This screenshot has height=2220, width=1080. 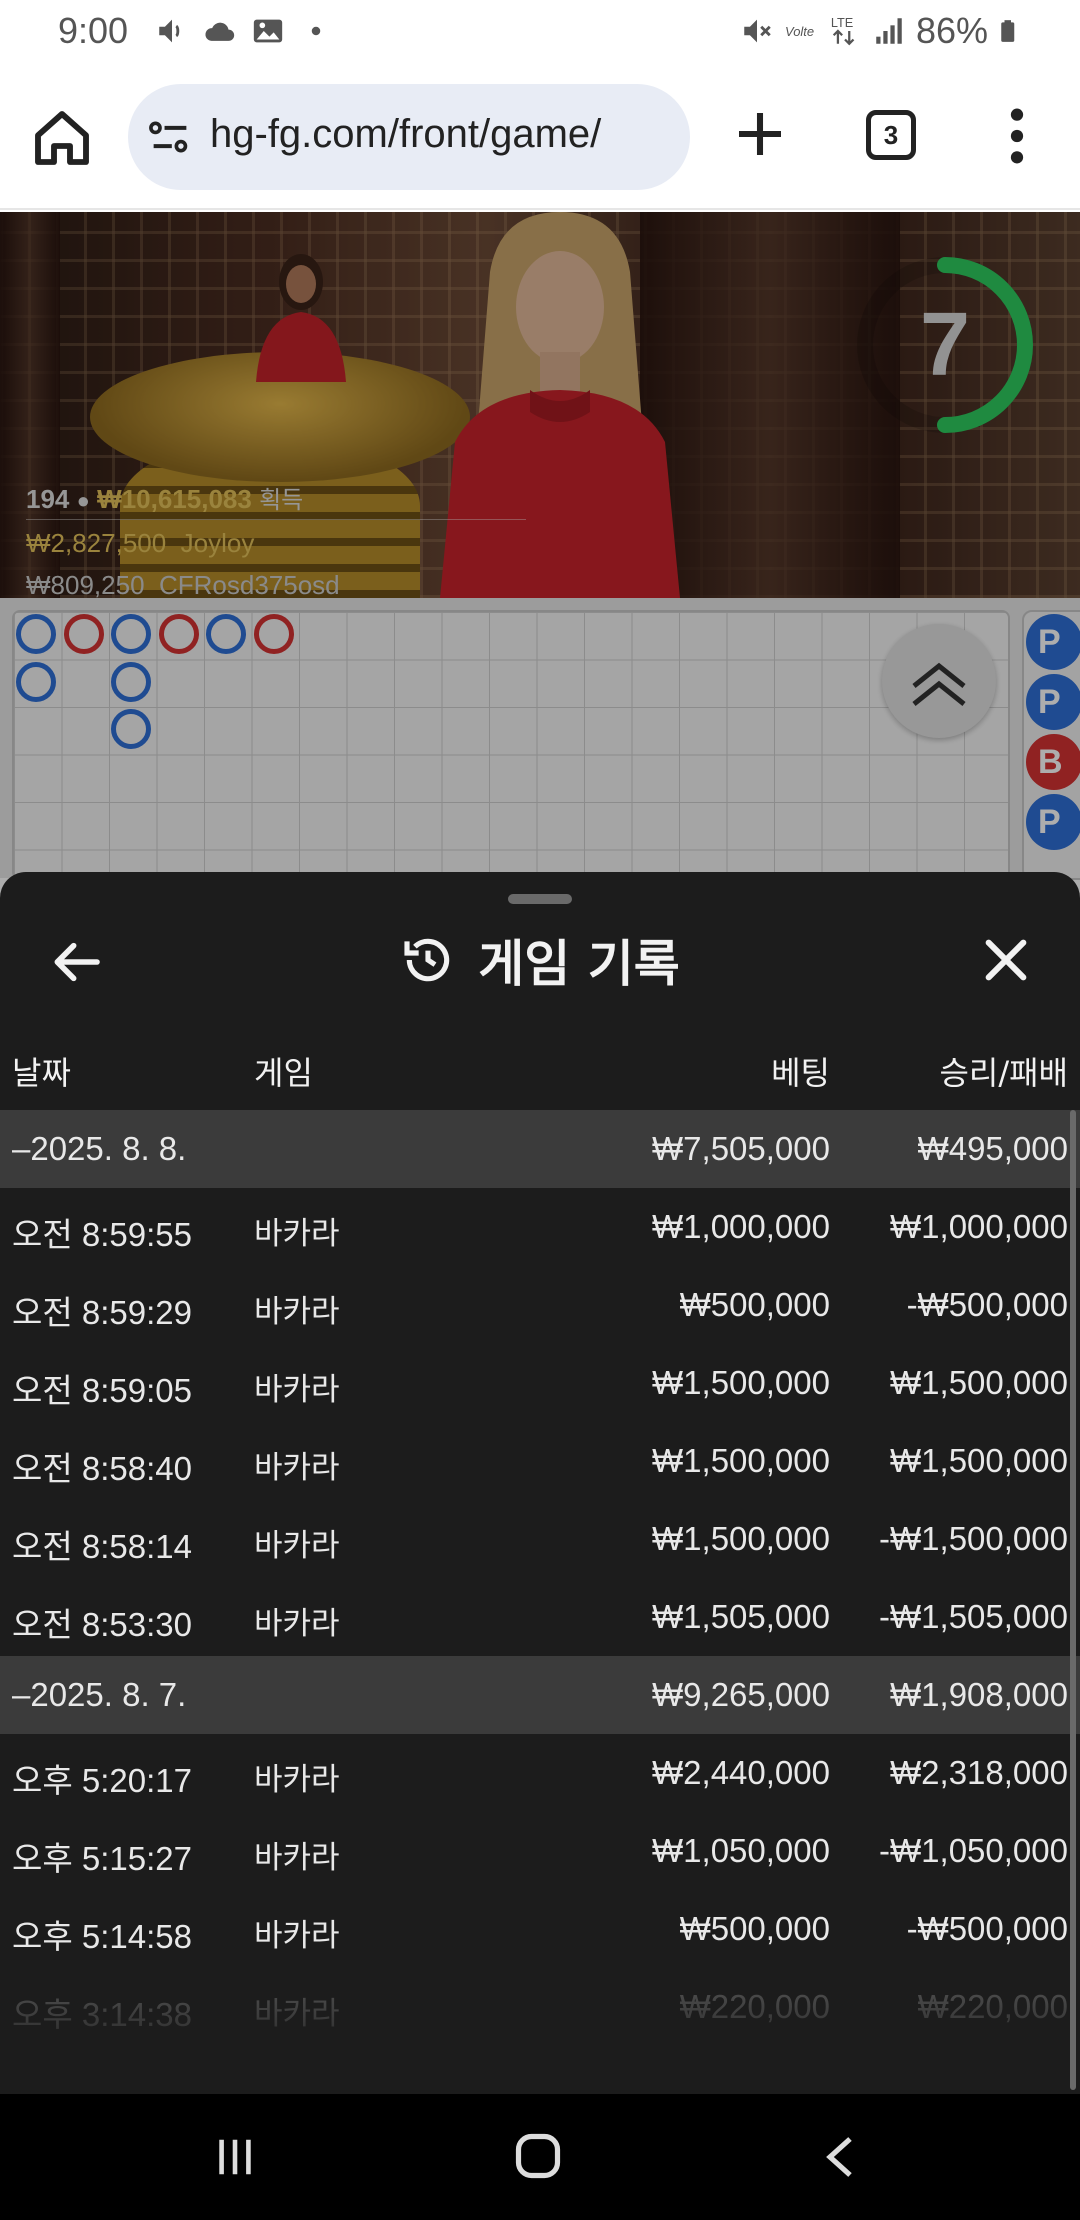 I want to click on history-row: 오전 8:59:29 바카라 ₩500,000 -₩500,000, so click(x=540, y=1305).